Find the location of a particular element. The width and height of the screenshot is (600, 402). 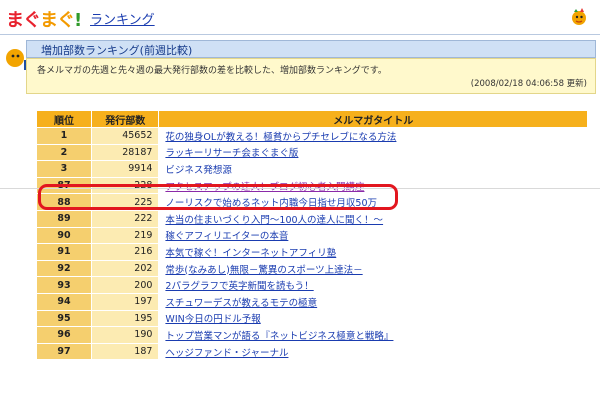

count-cell: 216 is located at coordinates (125, 252).